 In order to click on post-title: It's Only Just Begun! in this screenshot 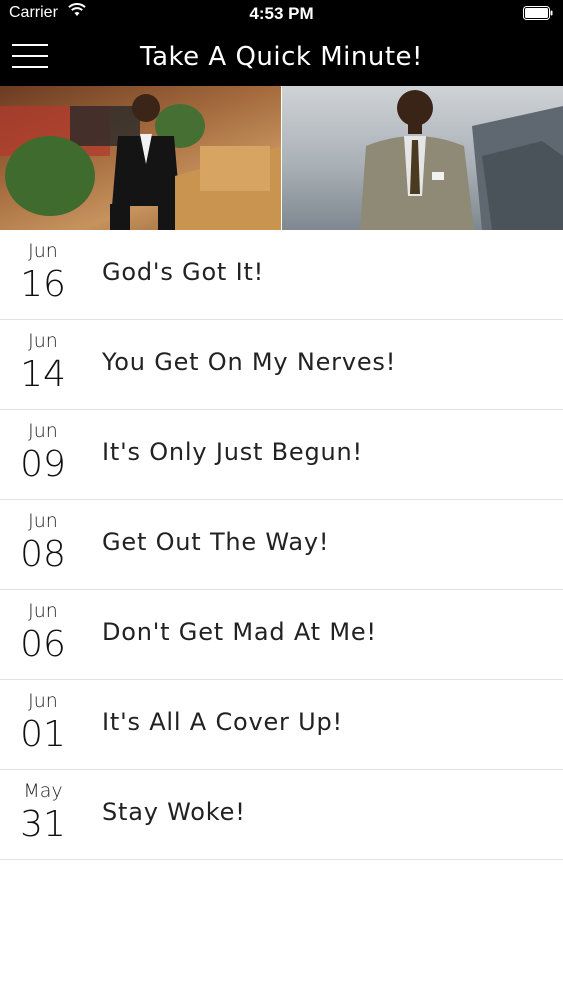, I will do `click(232, 452)`.